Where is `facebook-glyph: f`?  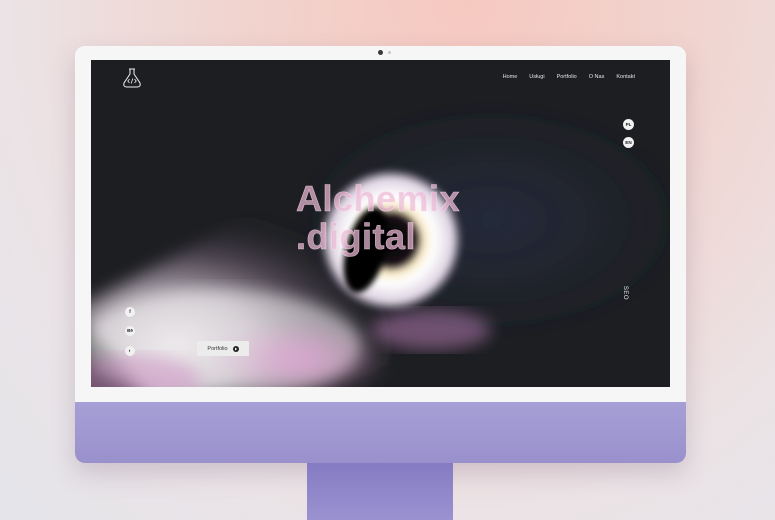
facebook-glyph: f is located at coordinates (130, 311).